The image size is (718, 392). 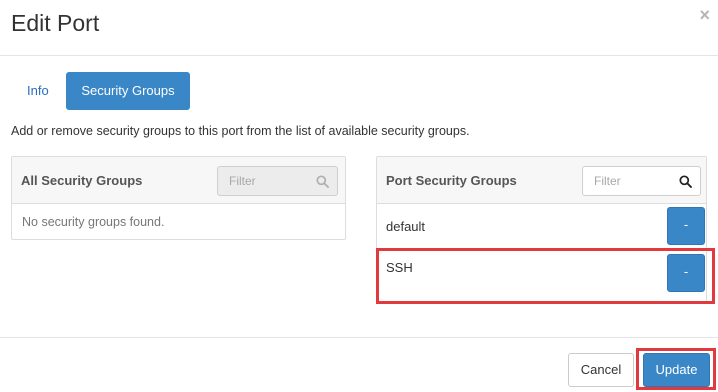 I want to click on security-group-name: SSH, so click(x=399, y=267).